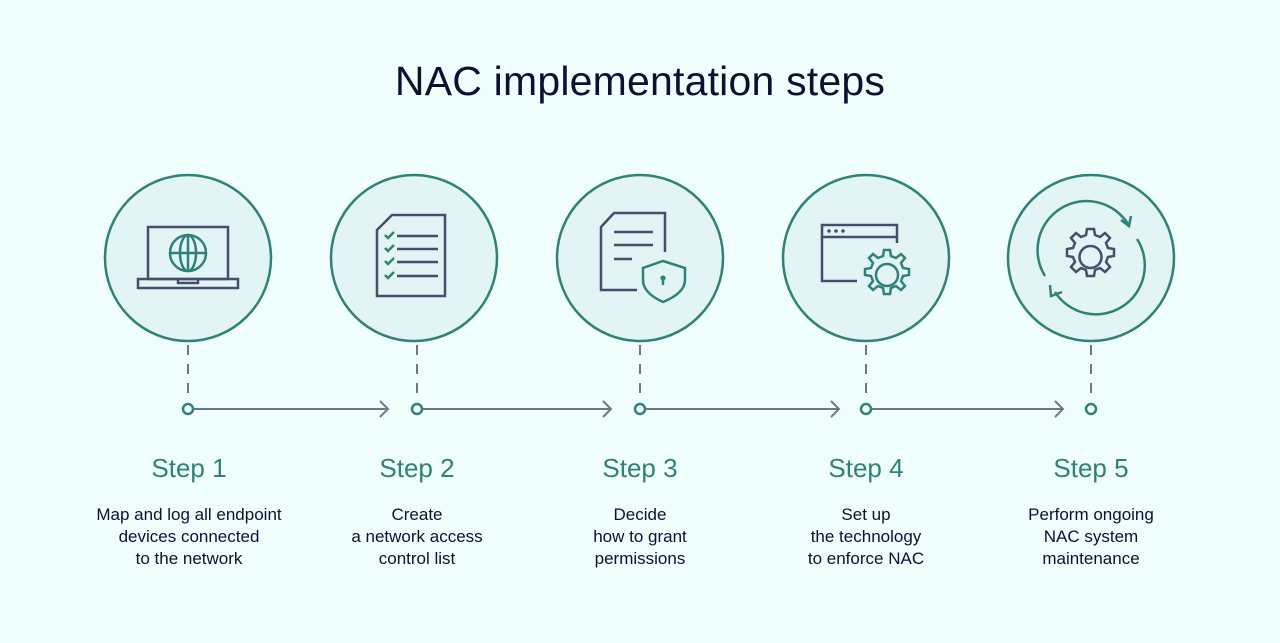 The width and height of the screenshot is (1280, 643). Describe the element at coordinates (417, 514) in the screenshot. I see `step-2-desc-line: Create` at that location.